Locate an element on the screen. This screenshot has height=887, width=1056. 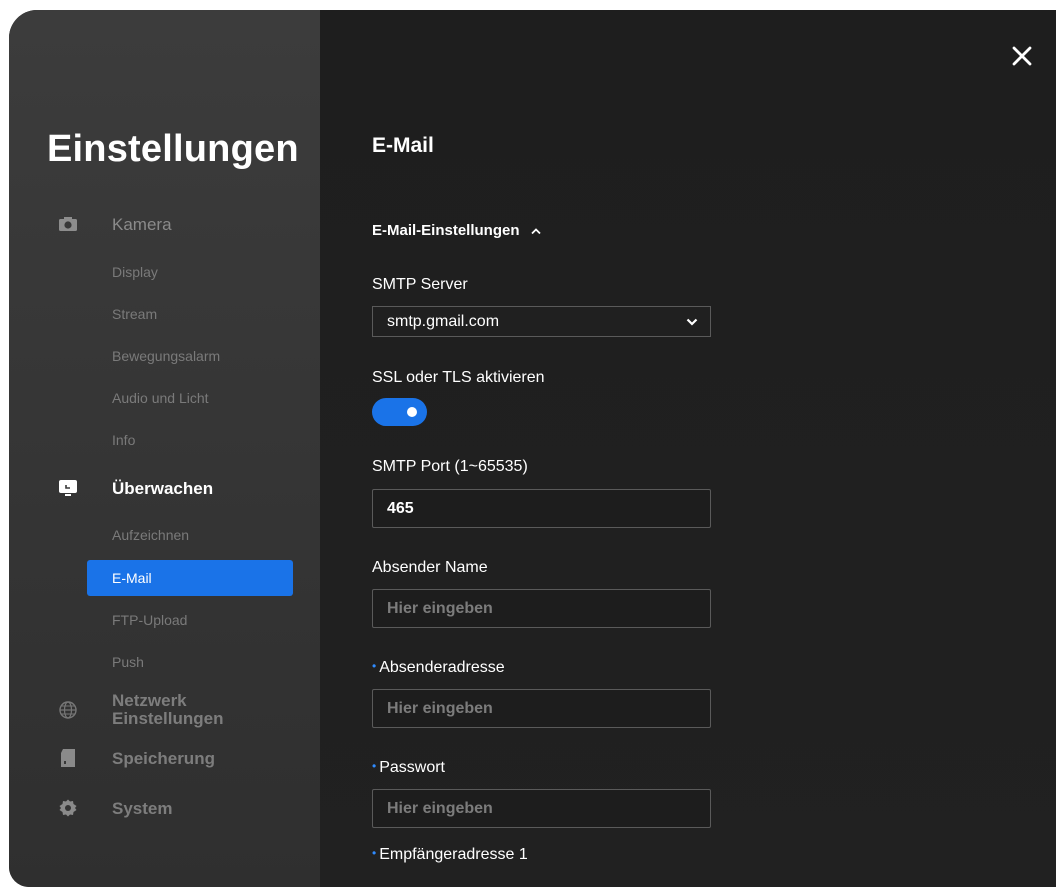
network-label-line2: Einstellungen is located at coordinates (168, 718).